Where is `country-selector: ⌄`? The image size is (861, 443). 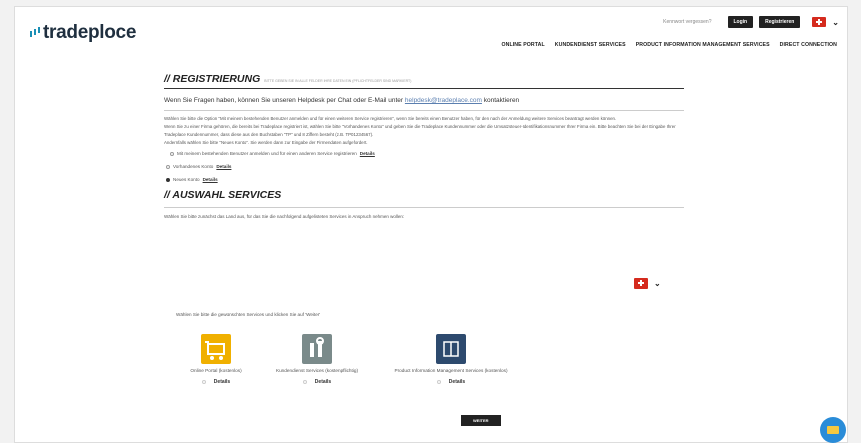 country-selector: ⌄ is located at coordinates (647, 283).